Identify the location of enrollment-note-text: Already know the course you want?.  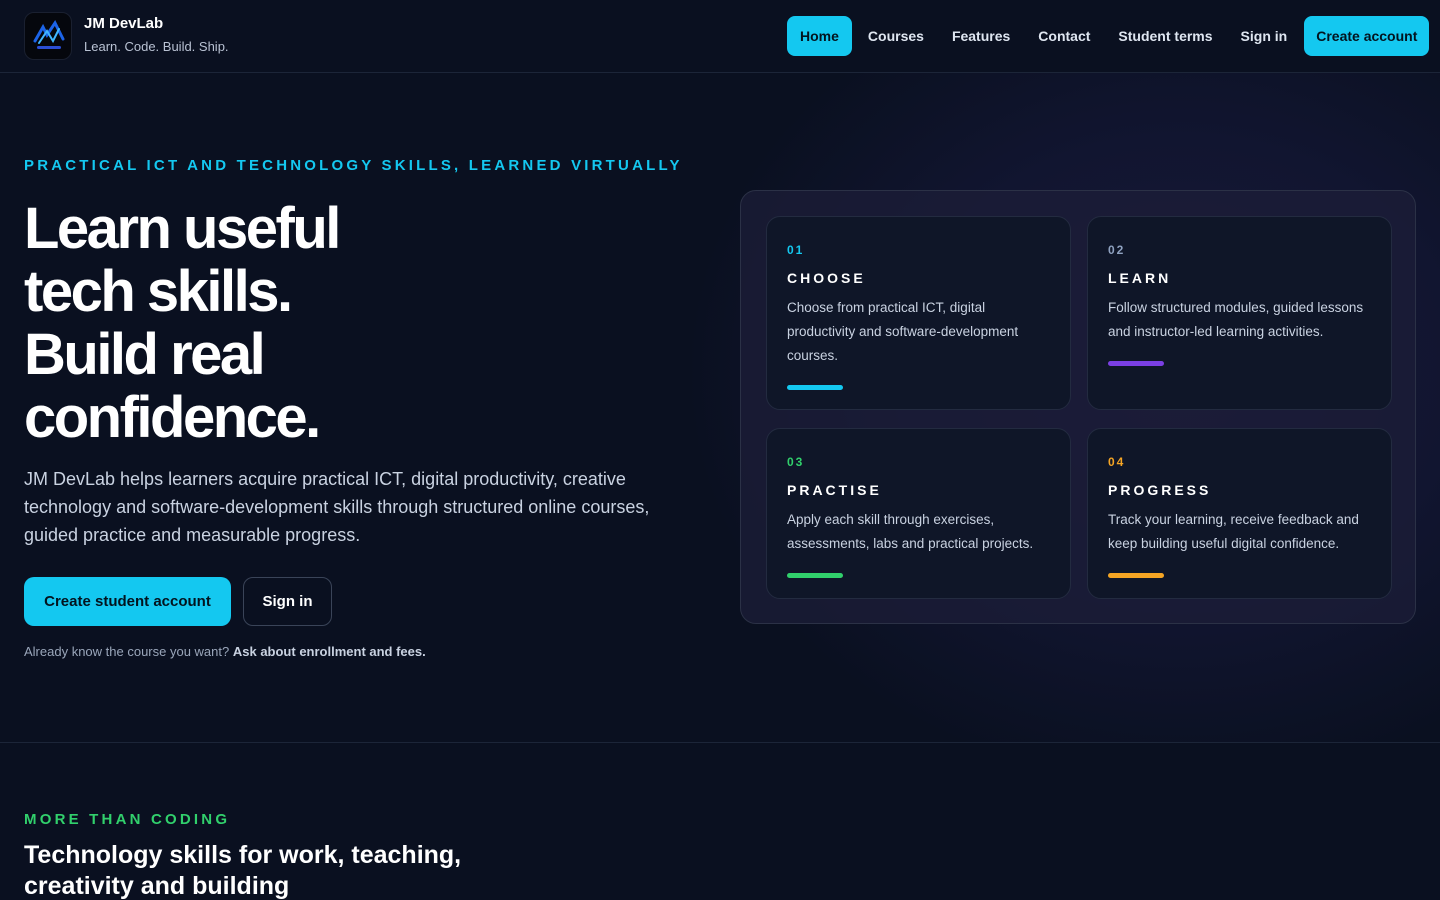
(127, 651).